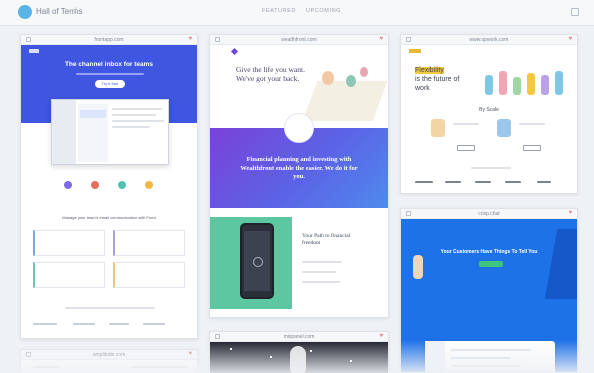 The image size is (594, 373). What do you see at coordinates (279, 11) in the screenshot?
I see `tab-featured: FEATURED` at bounding box center [279, 11].